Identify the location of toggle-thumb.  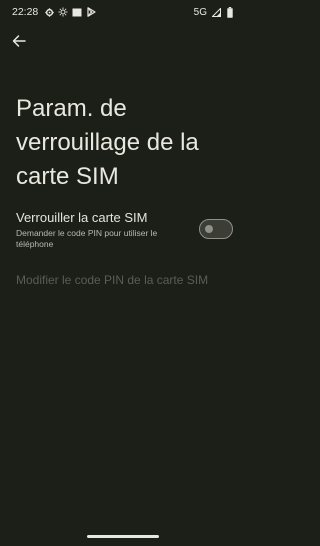
(209, 229).